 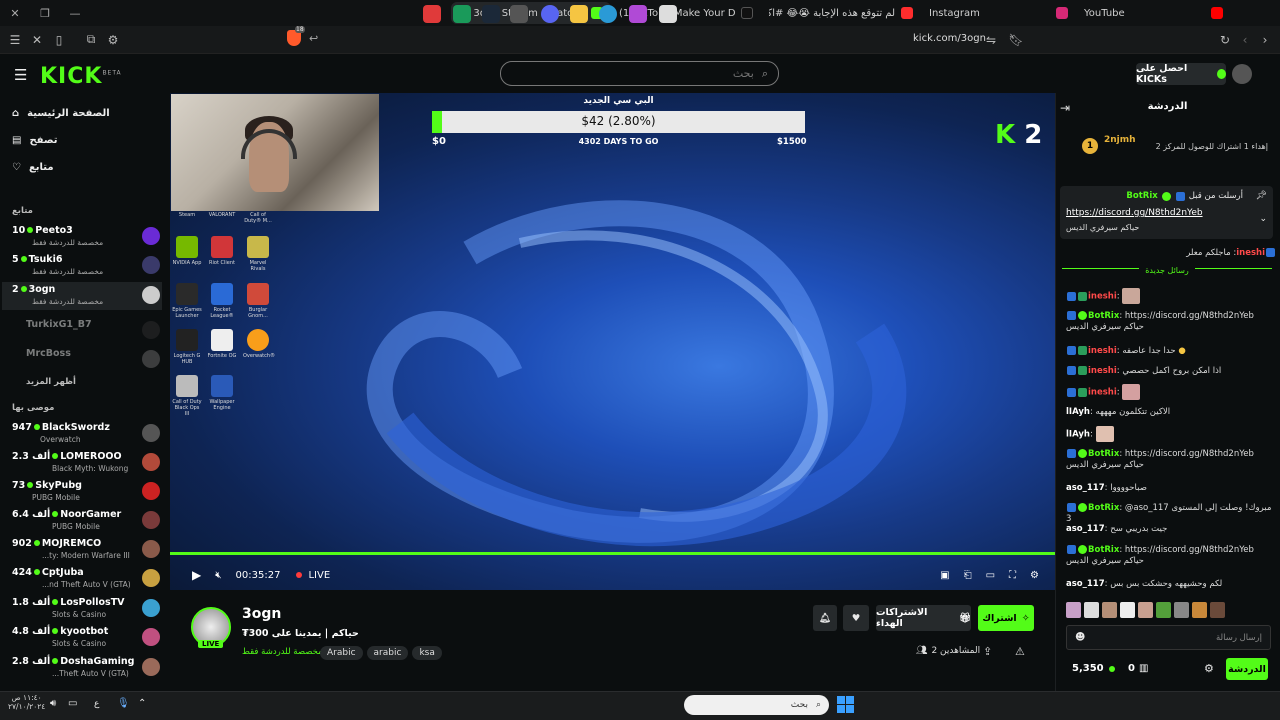 What do you see at coordinates (87, 551) in the screenshot?
I see `recommended-channel: 902 MOJREMCO ...ty: Modern Warfare III` at bounding box center [87, 551].